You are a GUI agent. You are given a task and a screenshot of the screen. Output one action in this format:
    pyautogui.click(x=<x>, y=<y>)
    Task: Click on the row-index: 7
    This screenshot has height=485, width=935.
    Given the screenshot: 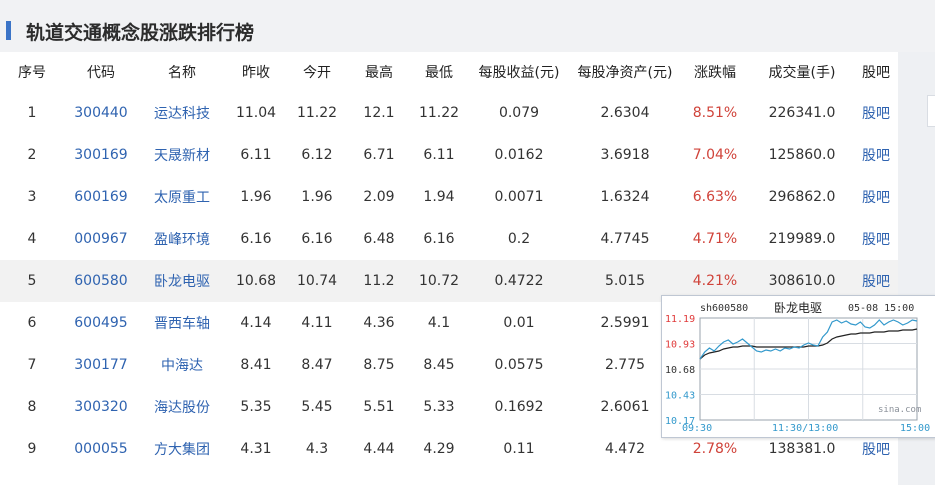 What is the action you would take?
    pyautogui.click(x=32, y=365)
    